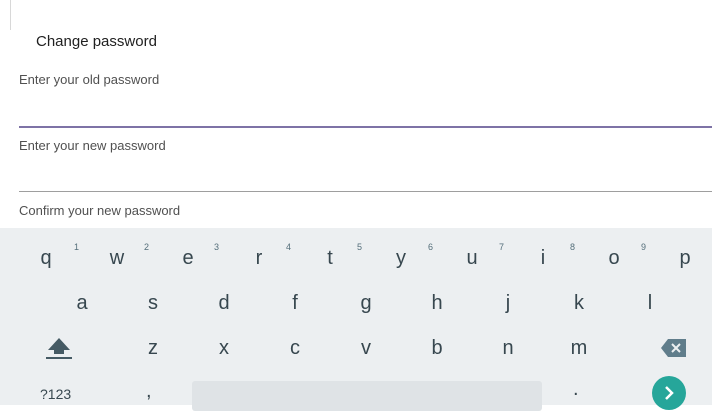  What do you see at coordinates (508, 303) in the screenshot?
I see `key-j: j` at bounding box center [508, 303].